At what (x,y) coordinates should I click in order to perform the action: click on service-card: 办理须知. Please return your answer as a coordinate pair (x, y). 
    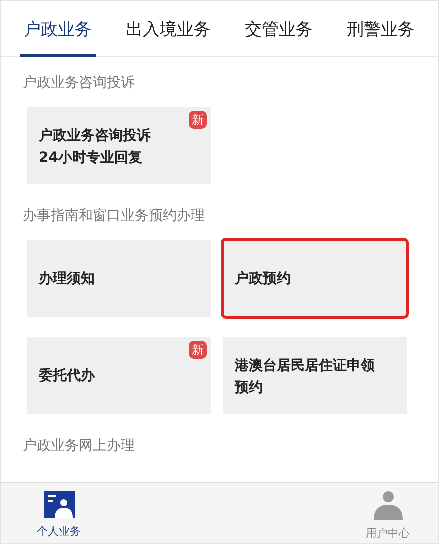
    Looking at the image, I should click on (119, 278).